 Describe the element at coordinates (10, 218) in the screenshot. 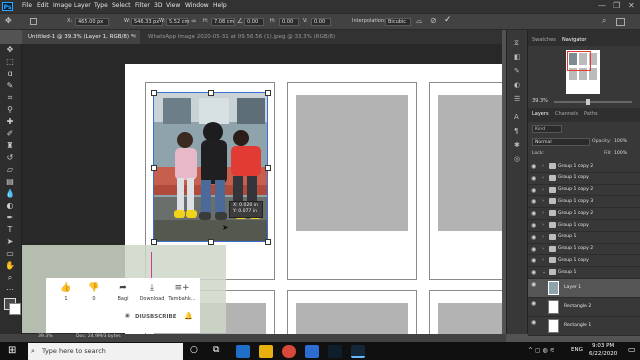

I see `pen-tool-icon: ✒` at that location.